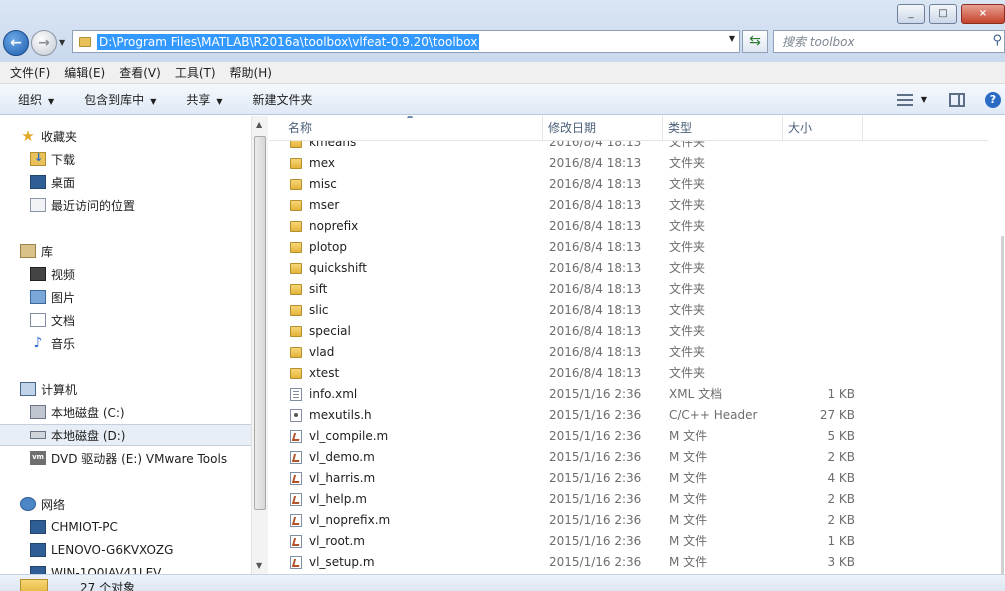  What do you see at coordinates (219, 101) in the screenshot?
I see `chevron-down-icon: ▼` at bounding box center [219, 101].